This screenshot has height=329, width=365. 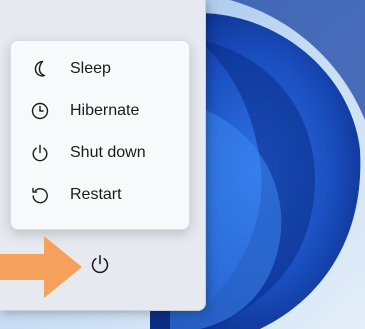 What do you see at coordinates (105, 110) in the screenshot?
I see `menu-item-label: Hibernate` at bounding box center [105, 110].